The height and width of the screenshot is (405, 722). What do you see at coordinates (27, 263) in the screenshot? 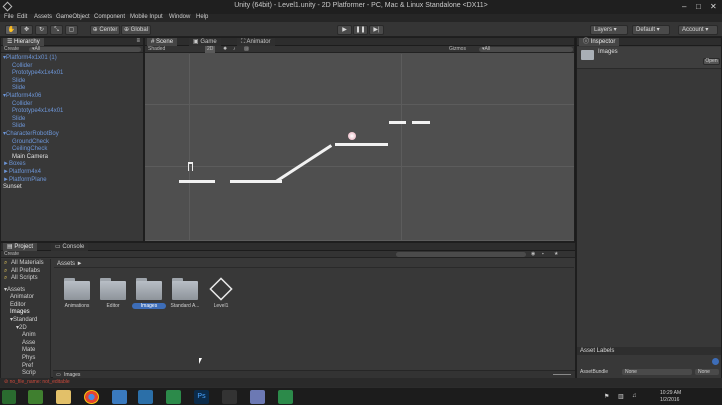
I see `favorite-search-item: All Materials` at bounding box center [27, 263].